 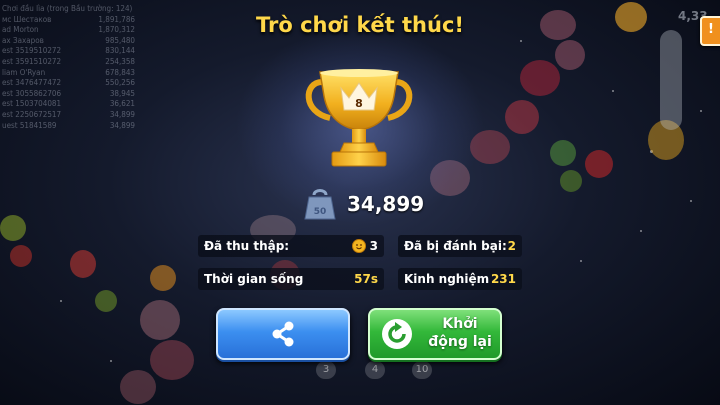 What do you see at coordinates (120, 51) in the screenshot?
I see `leaderboard-score: 830,144` at bounding box center [120, 51].